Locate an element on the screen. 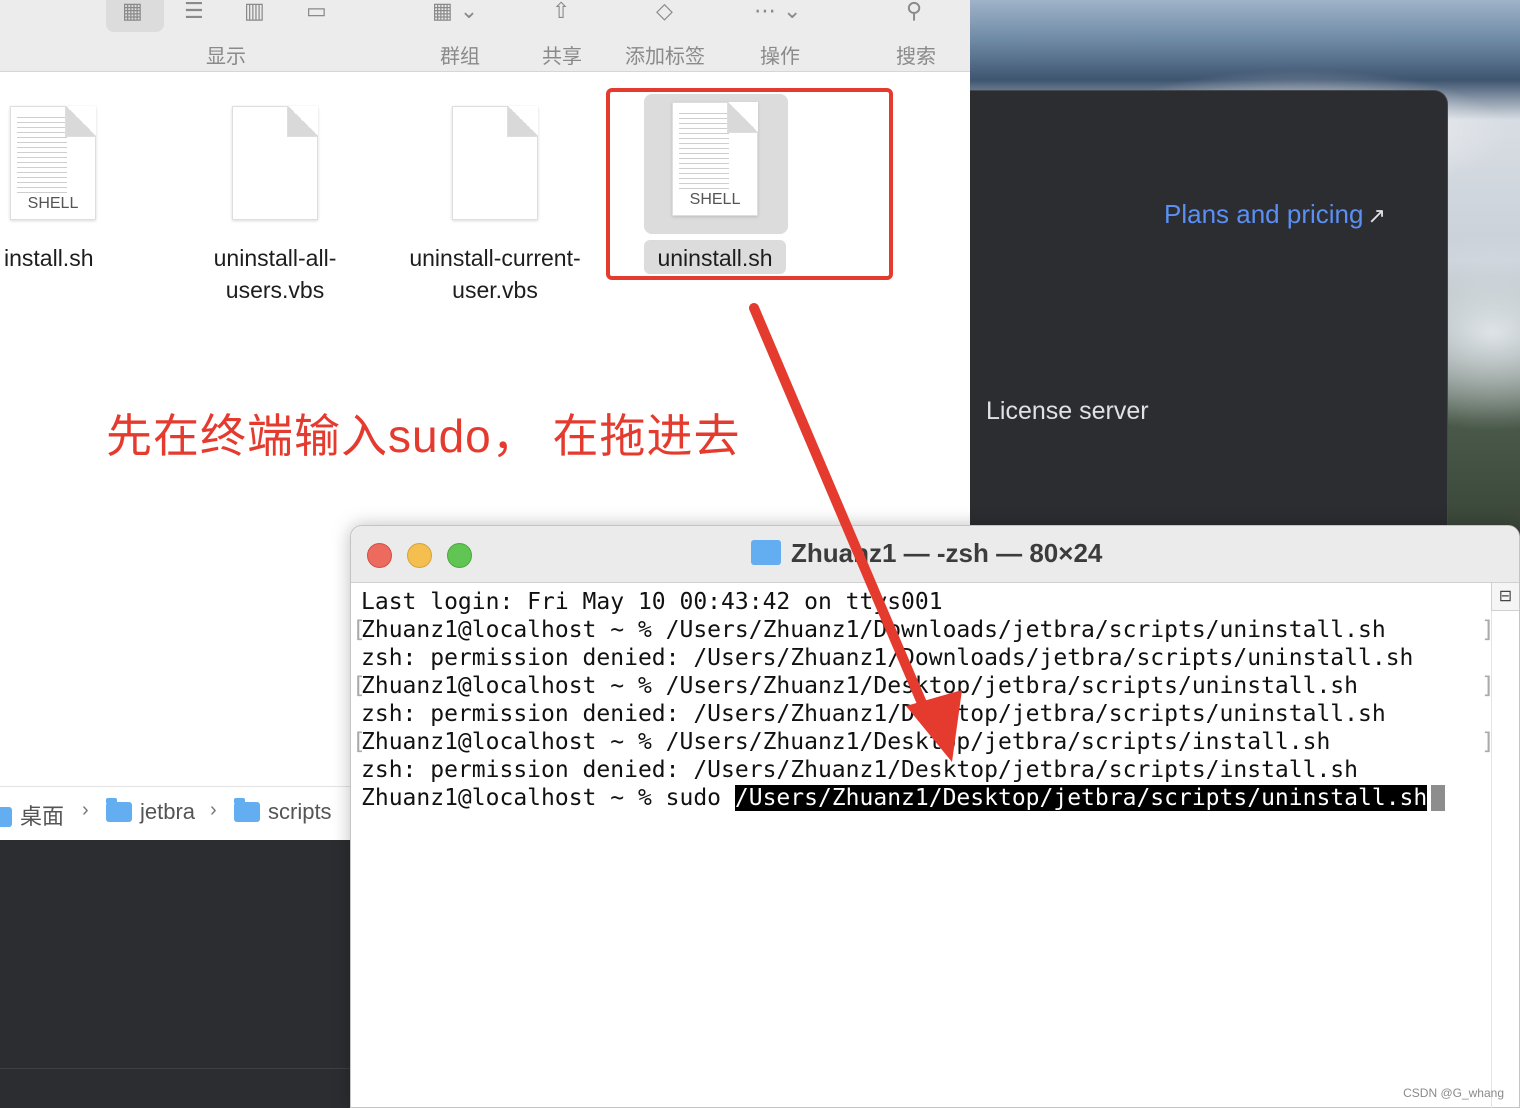 The width and height of the screenshot is (1520, 1108). path-item-label: 桌面 is located at coordinates (42, 816).